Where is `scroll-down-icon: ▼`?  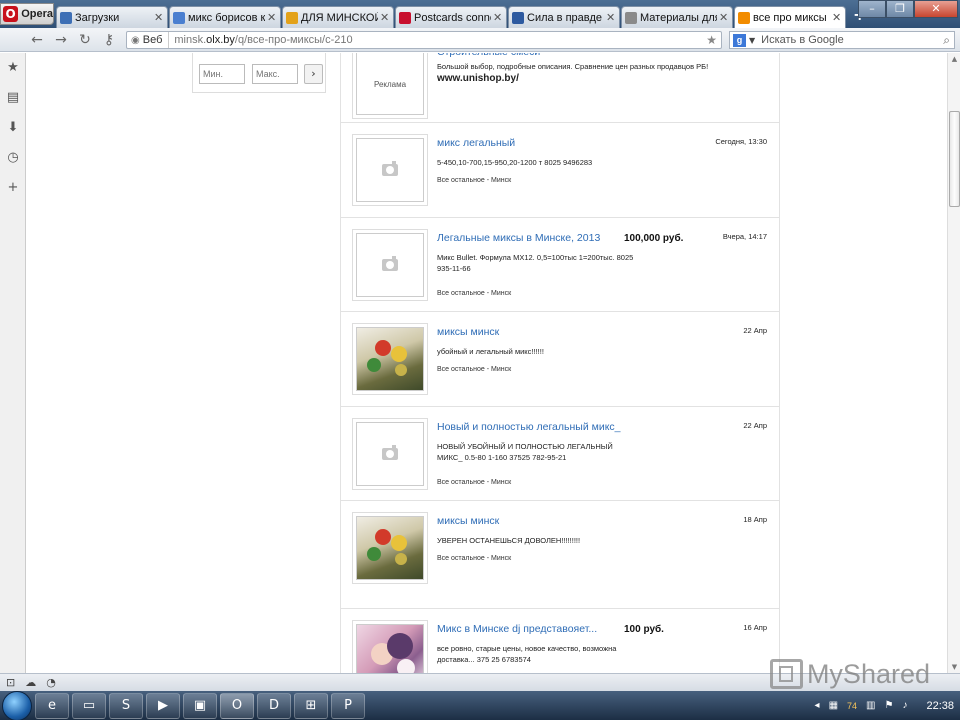 scroll-down-icon: ▼ is located at coordinates (954, 667).